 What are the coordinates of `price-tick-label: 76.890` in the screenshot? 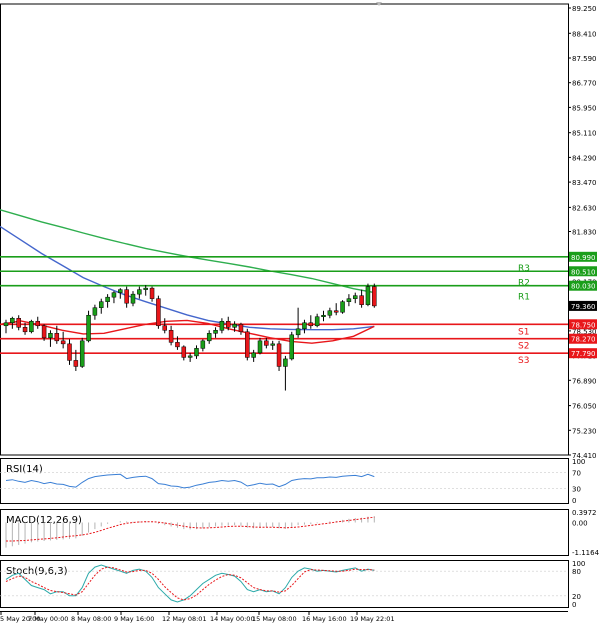 It's located at (584, 381).